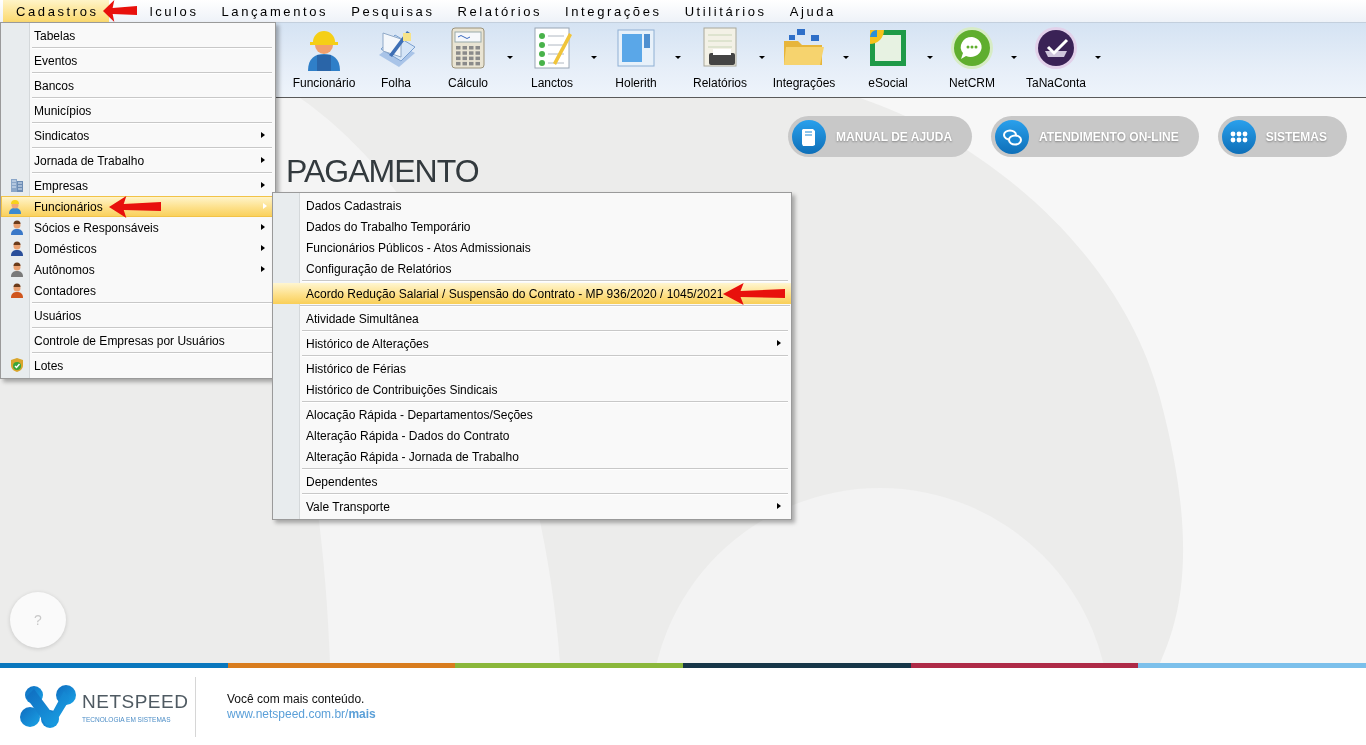  I want to click on building-icon, so click(17, 185).